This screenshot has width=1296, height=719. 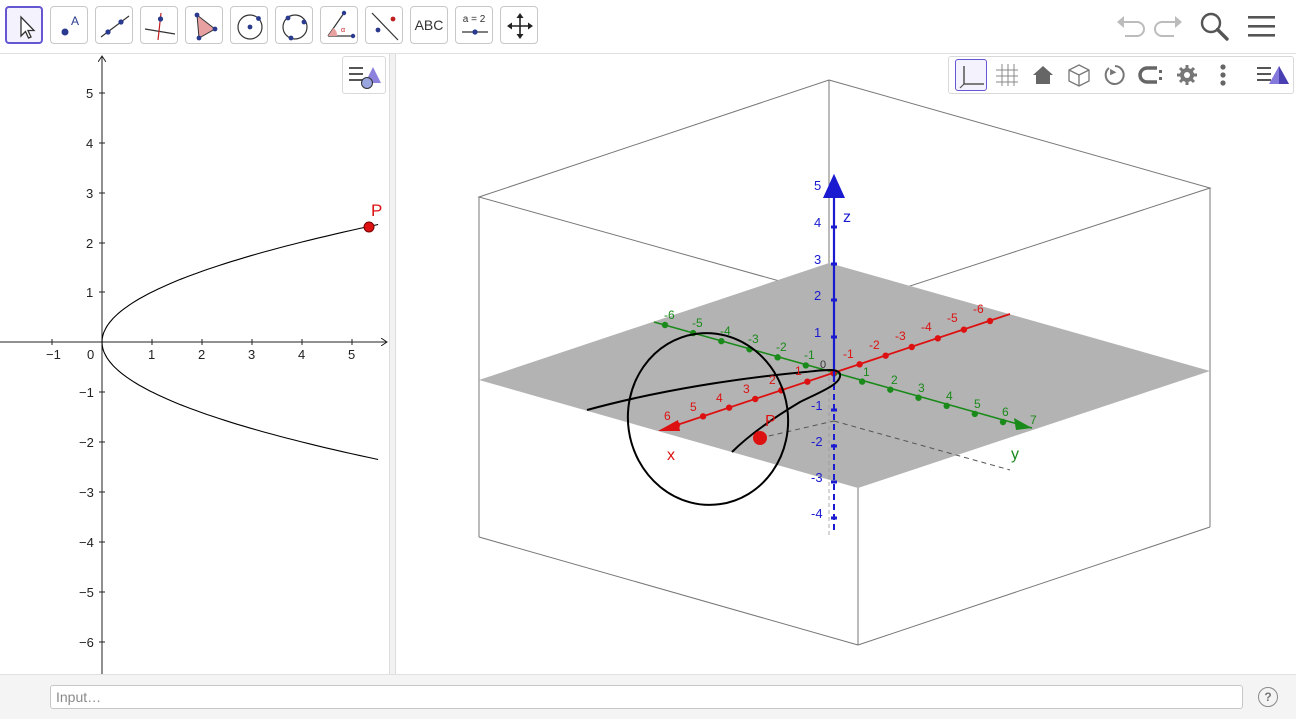 I want to click on move-graphics-view-icon, so click(x=520, y=26).